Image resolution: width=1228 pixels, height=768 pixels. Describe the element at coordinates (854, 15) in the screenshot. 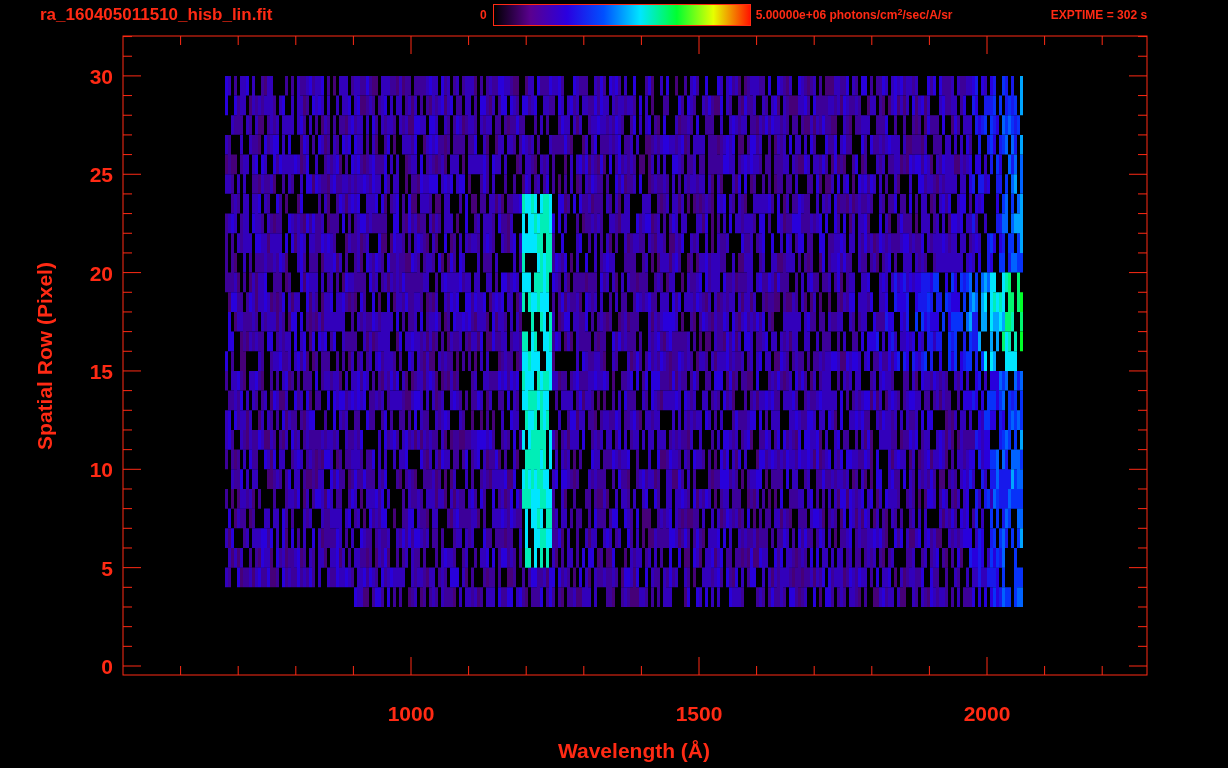

I see `colorbar-max-label: 5.00000e+06 photons/cm$^{2}$/sec/A/sr` at that location.